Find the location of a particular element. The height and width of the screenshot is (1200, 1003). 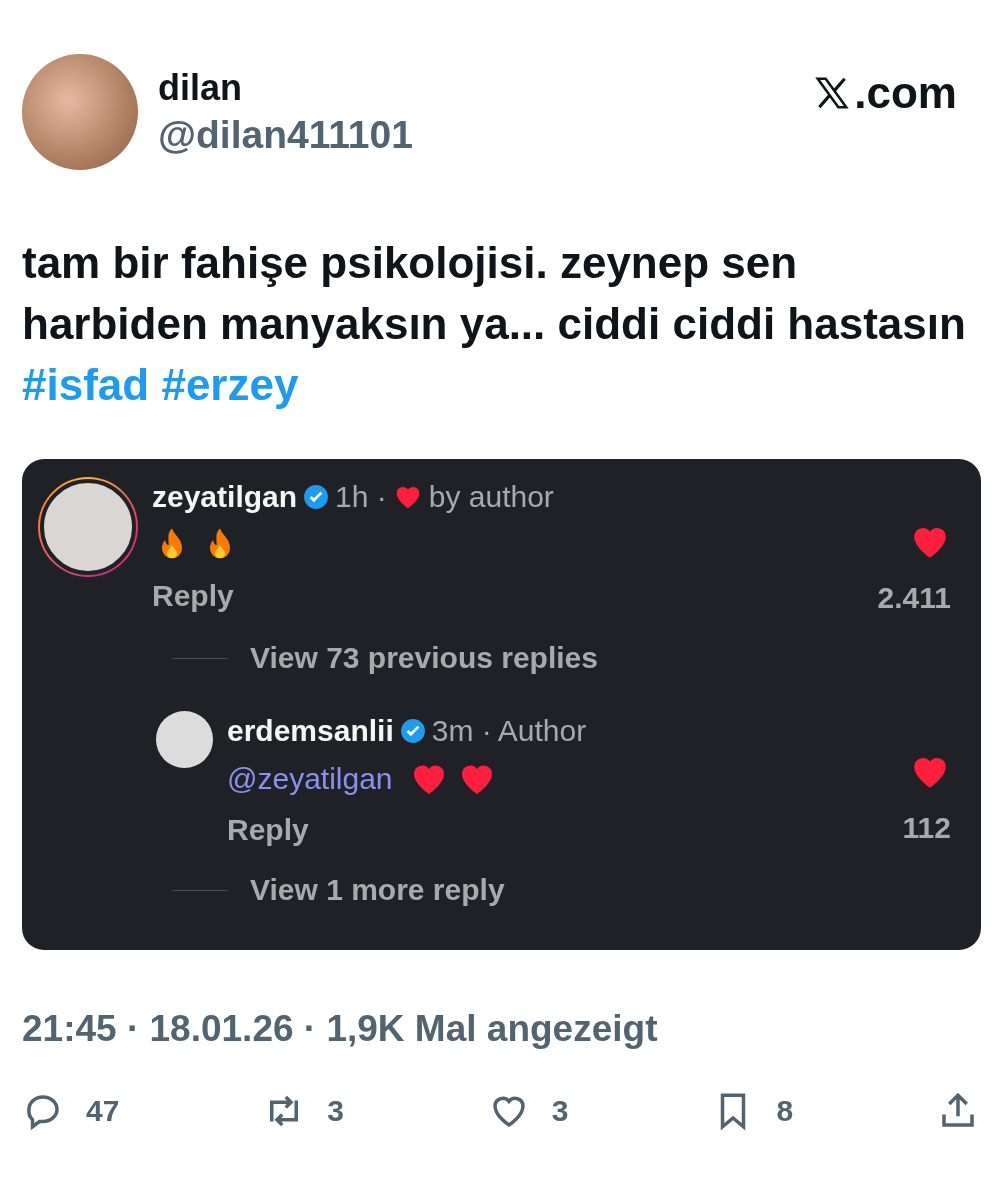

view-replies-link: View 1 more reply is located at coordinates (377, 890).